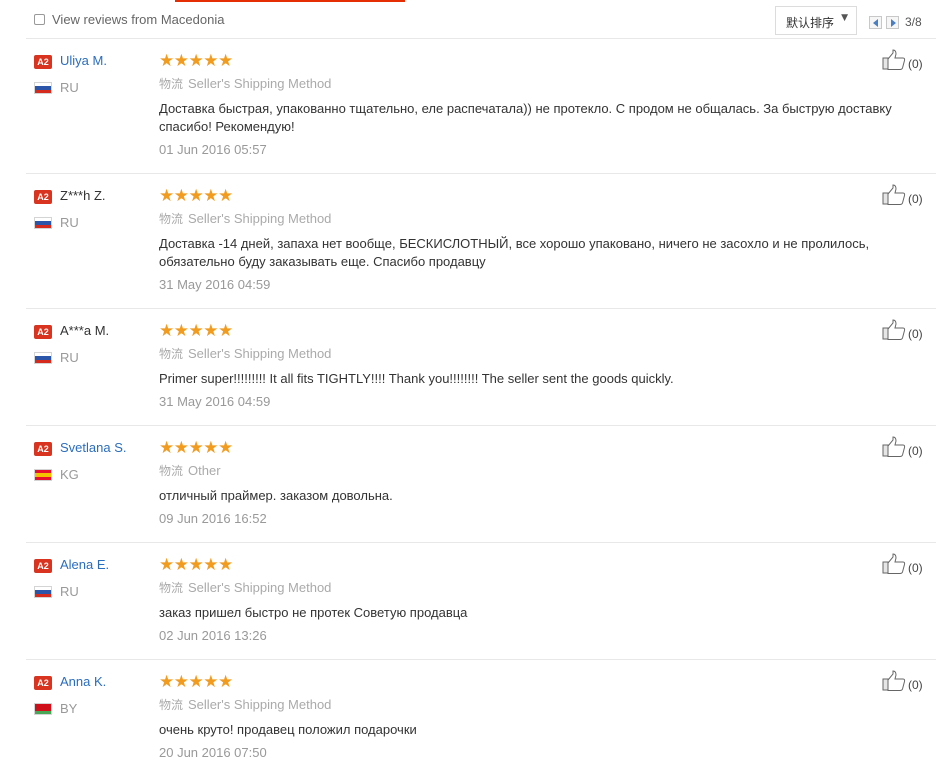 This screenshot has width=942, height=773. What do you see at coordinates (213, 635) in the screenshot?
I see `review-date: 02 Jun 2016 13:26` at bounding box center [213, 635].